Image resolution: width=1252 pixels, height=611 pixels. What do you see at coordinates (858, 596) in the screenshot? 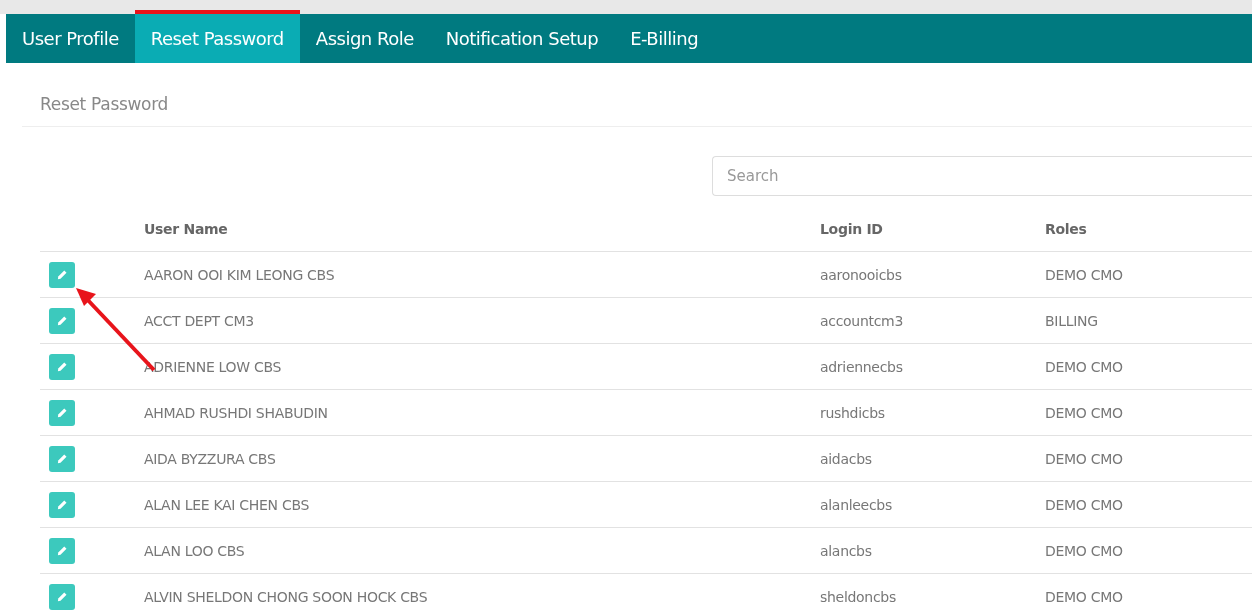
I see `table-cell-text: sheldoncbs` at bounding box center [858, 596].